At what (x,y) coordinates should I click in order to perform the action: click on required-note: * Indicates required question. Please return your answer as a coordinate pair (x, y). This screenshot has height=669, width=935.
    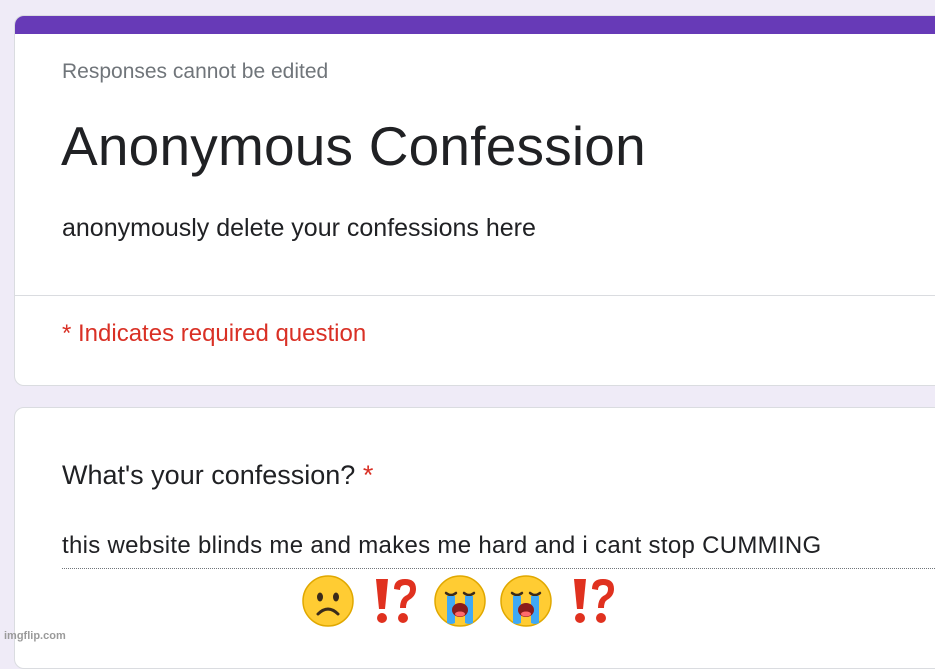
    Looking at the image, I should click on (214, 333).